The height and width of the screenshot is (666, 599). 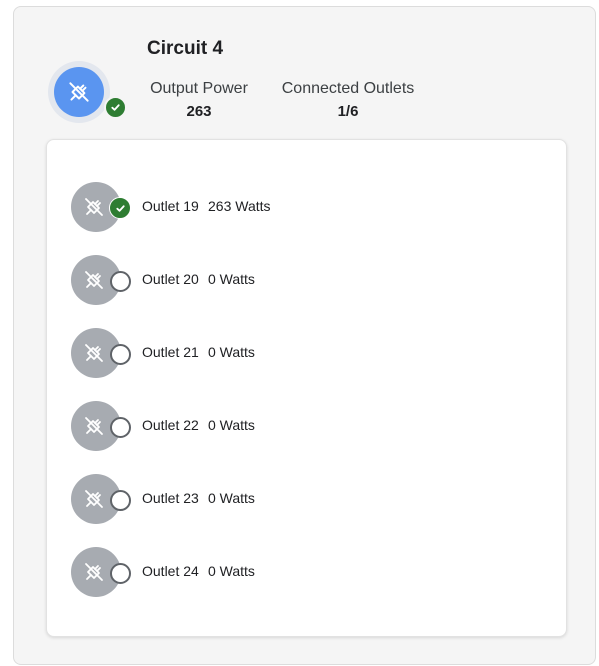 I want to click on outlet-row: Outlet 21 0 Watts, so click(x=221, y=353).